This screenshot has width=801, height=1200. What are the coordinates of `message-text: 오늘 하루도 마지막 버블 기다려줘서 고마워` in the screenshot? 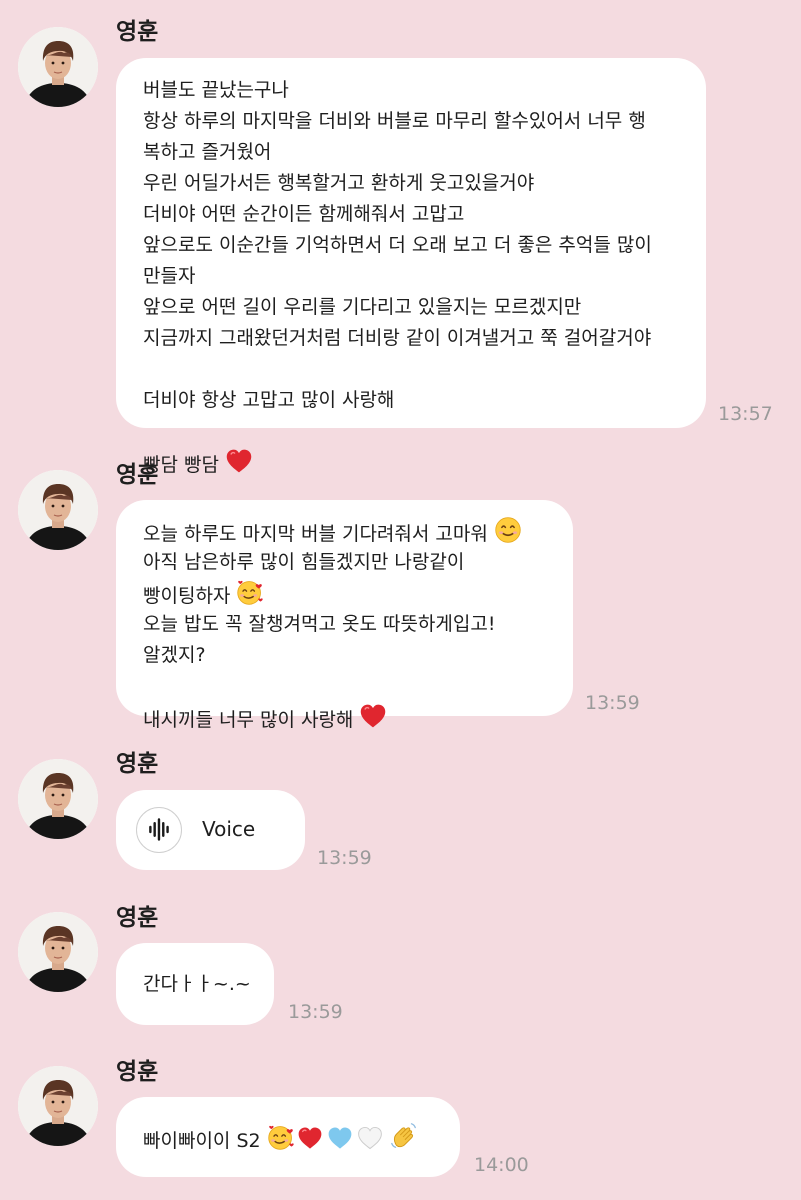 It's located at (315, 534).